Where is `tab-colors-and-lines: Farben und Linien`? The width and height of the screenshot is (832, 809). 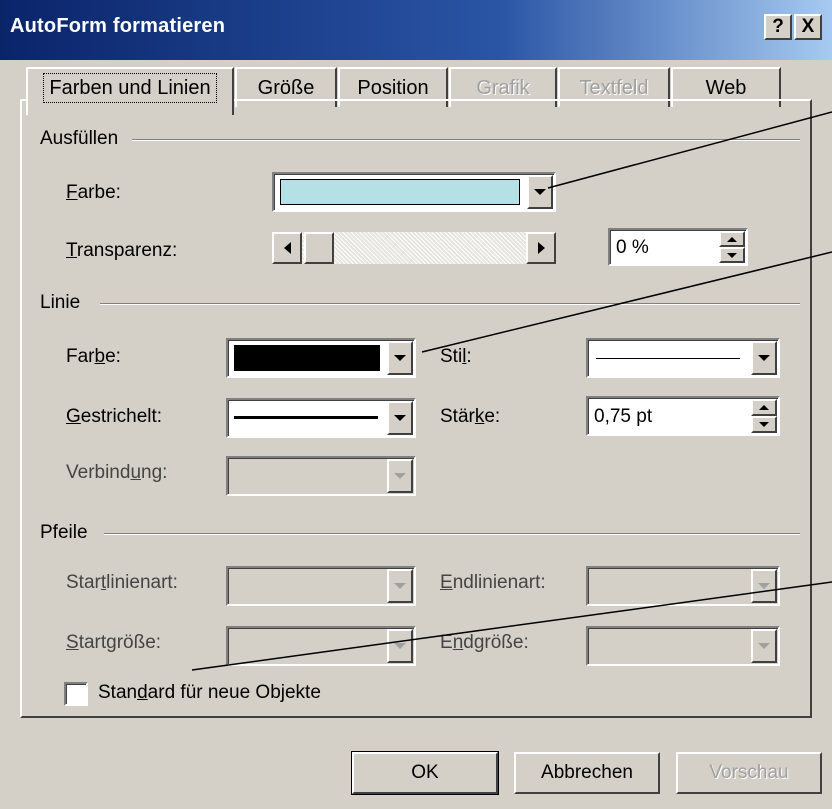 tab-colors-and-lines: Farben und Linien is located at coordinates (130, 91).